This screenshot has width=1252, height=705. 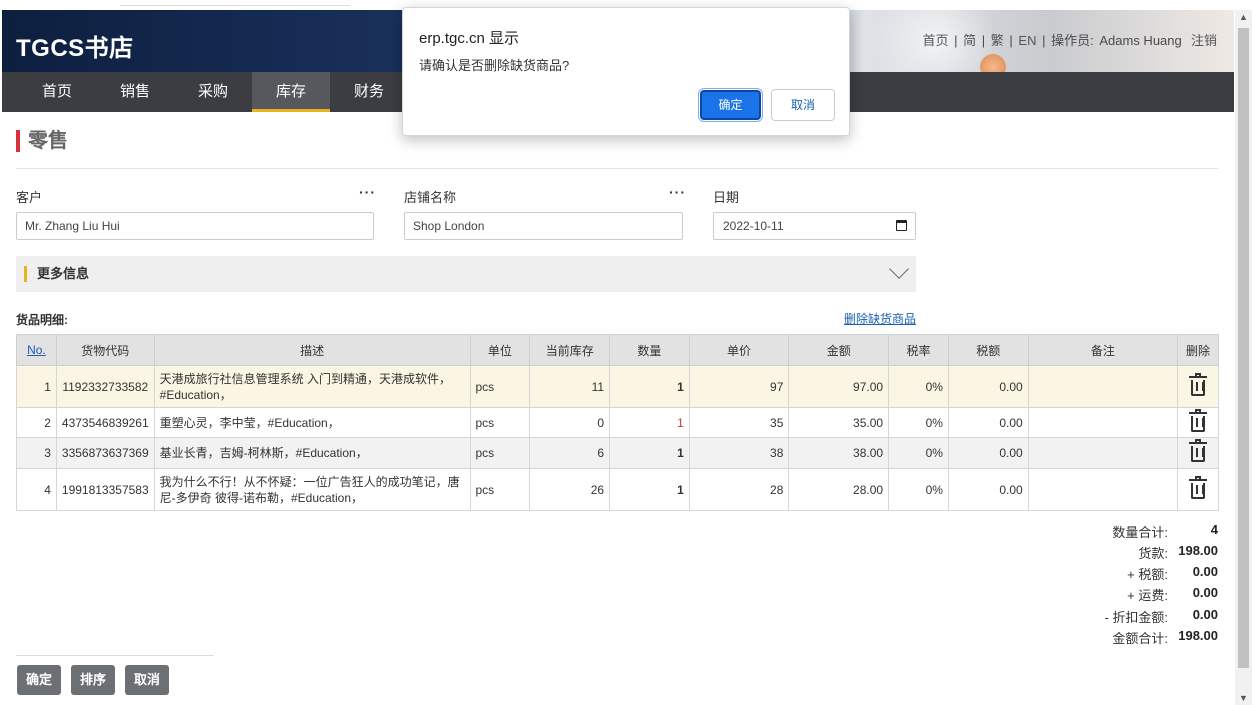 I want to click on goods-detail-label: 货品明细:, so click(x=42, y=320).